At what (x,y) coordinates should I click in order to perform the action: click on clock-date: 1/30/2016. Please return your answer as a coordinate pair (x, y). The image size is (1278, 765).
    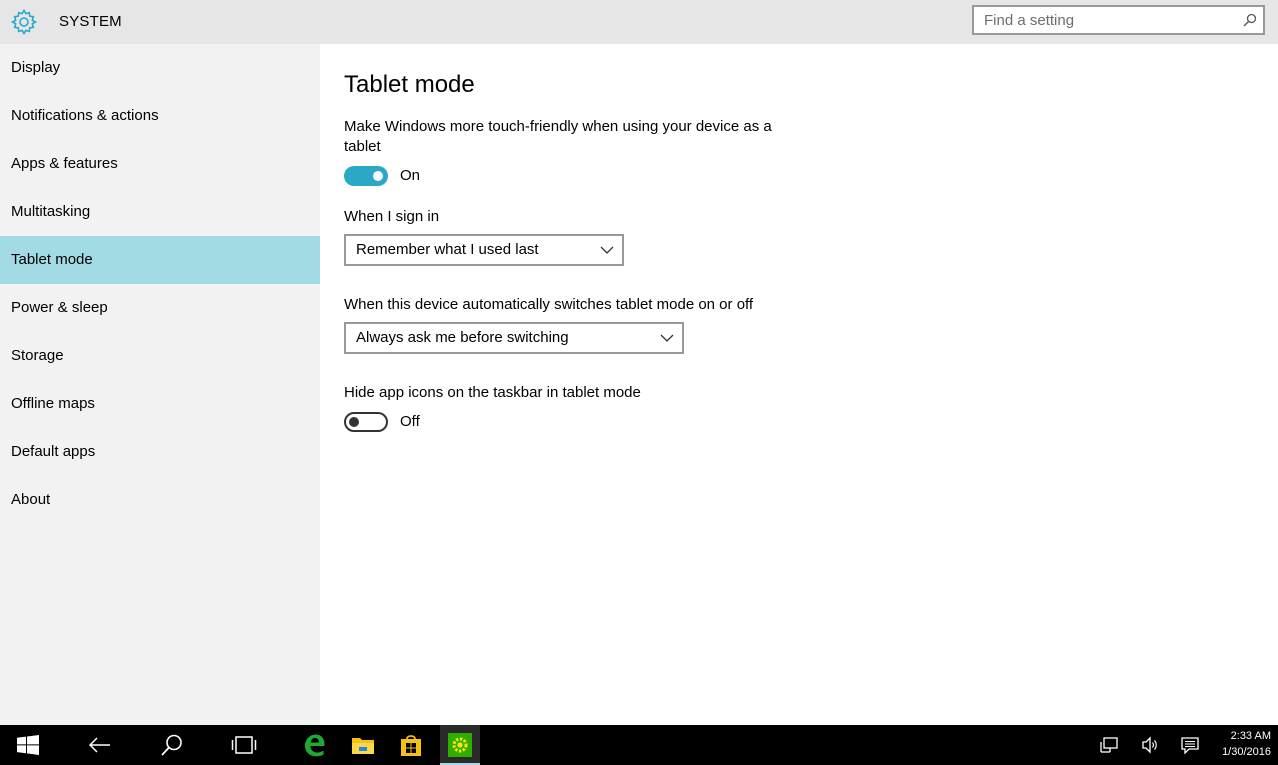
    Looking at the image, I should click on (1246, 752).